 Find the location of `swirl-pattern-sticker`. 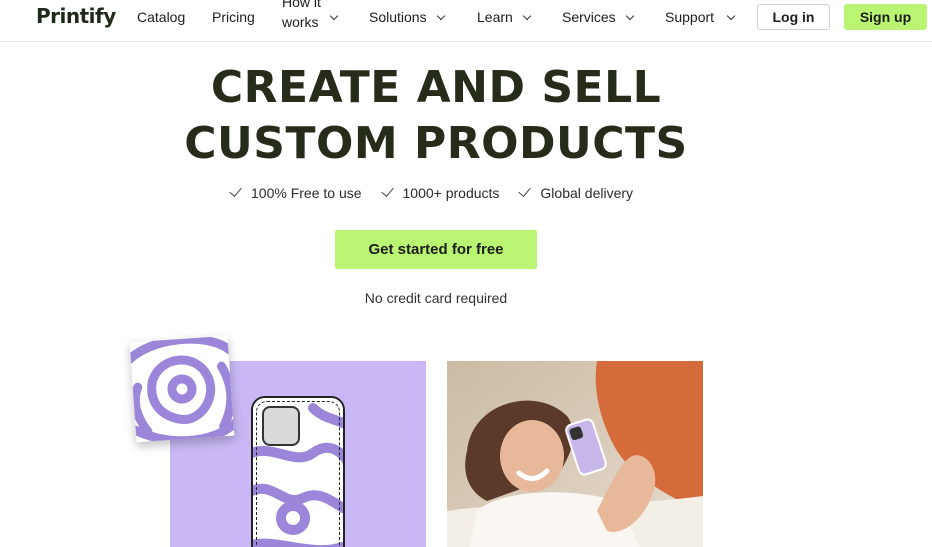

swirl-pattern-sticker is located at coordinates (182, 389).